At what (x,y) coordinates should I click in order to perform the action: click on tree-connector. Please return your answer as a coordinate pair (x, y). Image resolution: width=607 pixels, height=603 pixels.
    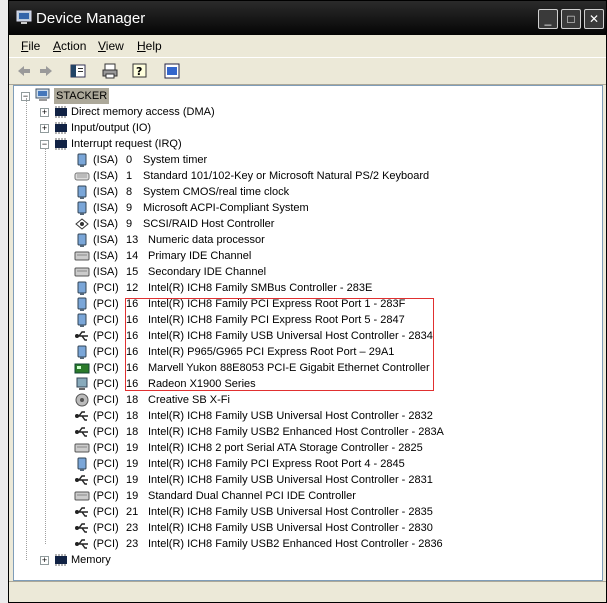
    Looking at the image, I should click on (26, 329).